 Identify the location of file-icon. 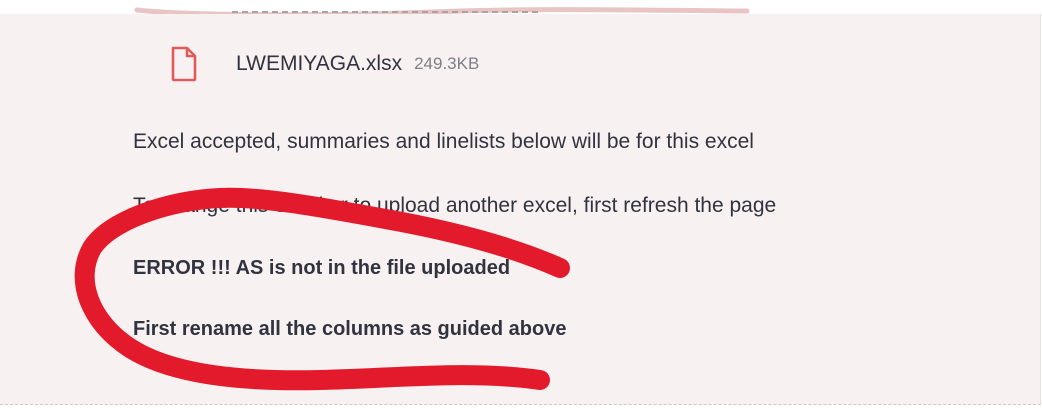
(184, 64).